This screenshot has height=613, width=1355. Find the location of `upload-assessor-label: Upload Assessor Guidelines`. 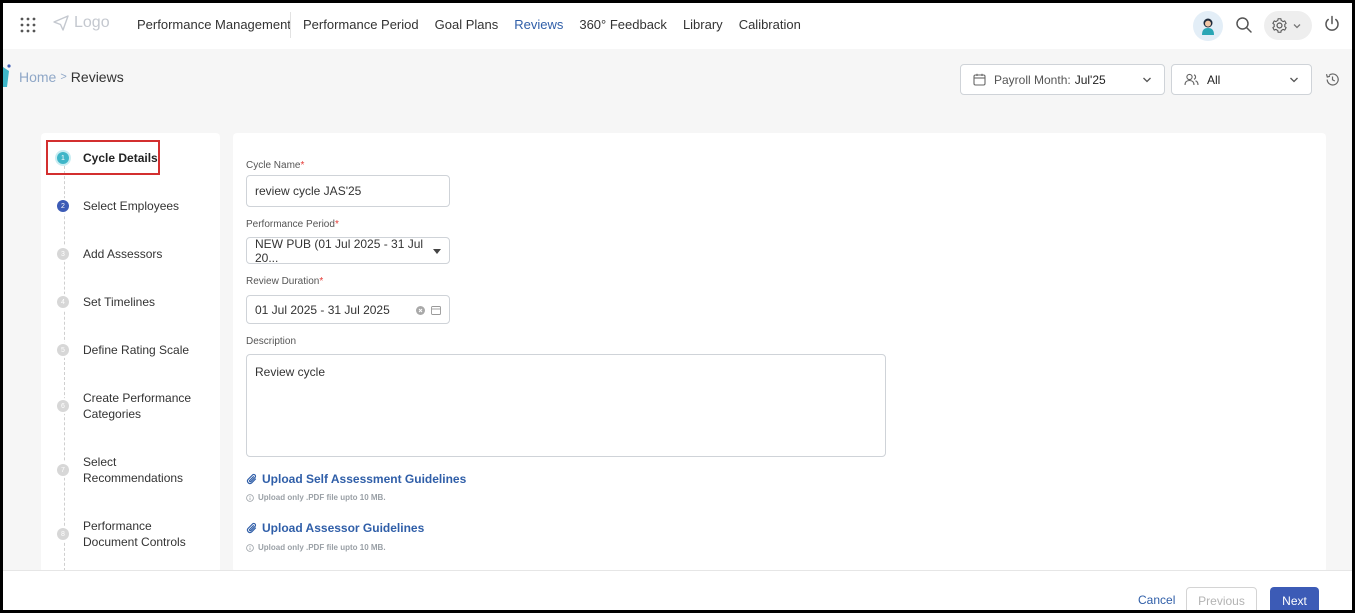

upload-assessor-label: Upload Assessor Guidelines is located at coordinates (343, 528).